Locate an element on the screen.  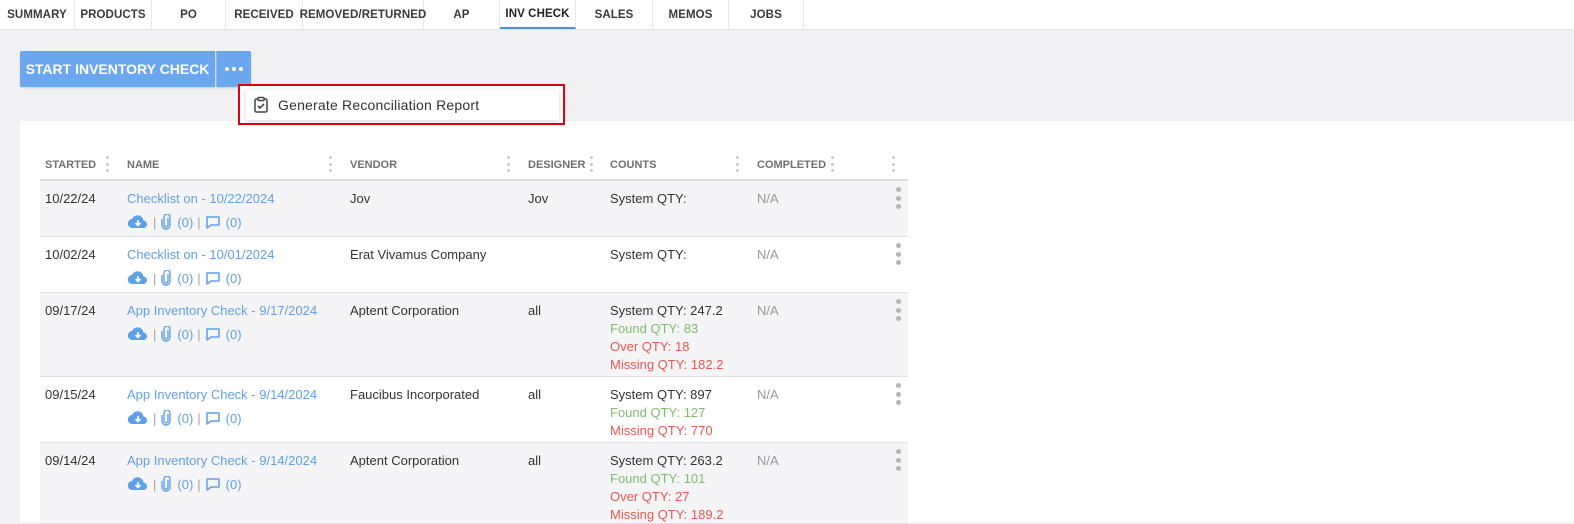
over-qty: Over QTY: 27 is located at coordinates (650, 496).